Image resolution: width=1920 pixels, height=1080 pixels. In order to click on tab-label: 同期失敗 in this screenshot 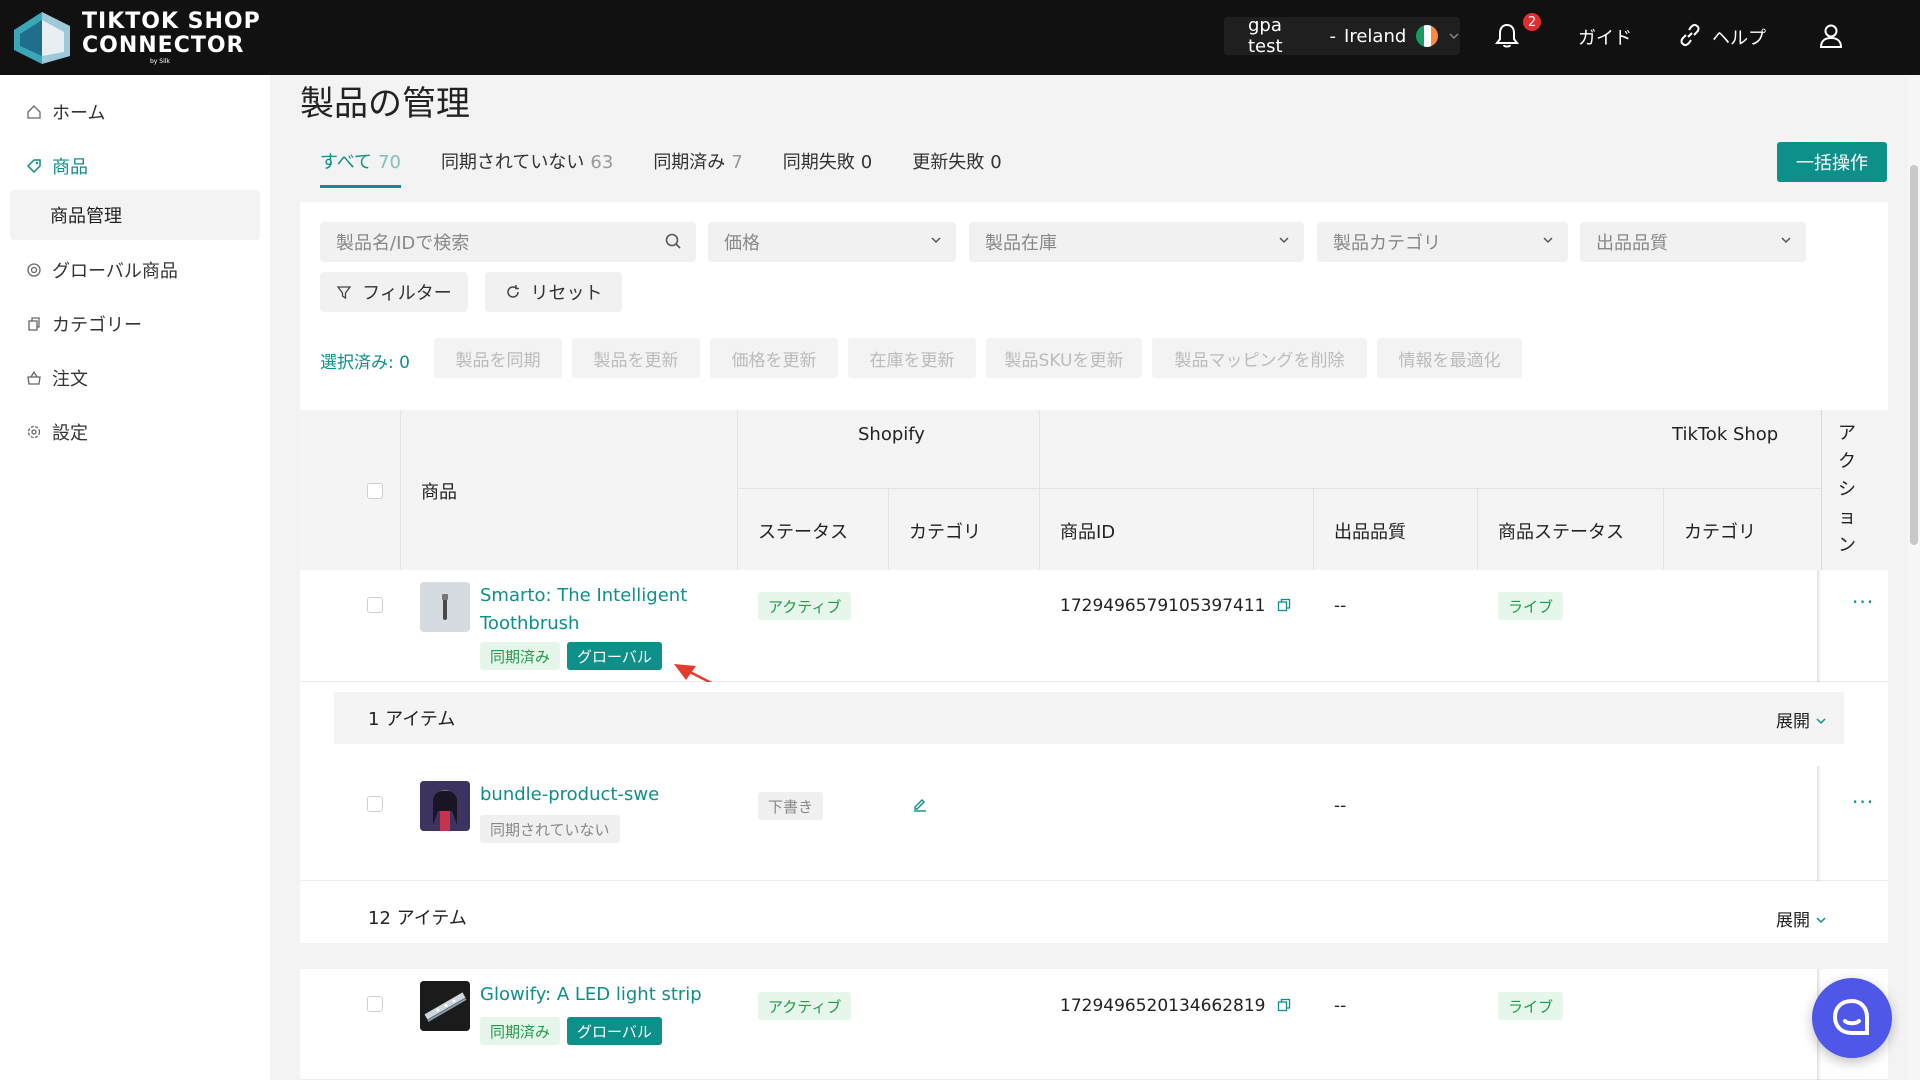, I will do `click(818, 162)`.